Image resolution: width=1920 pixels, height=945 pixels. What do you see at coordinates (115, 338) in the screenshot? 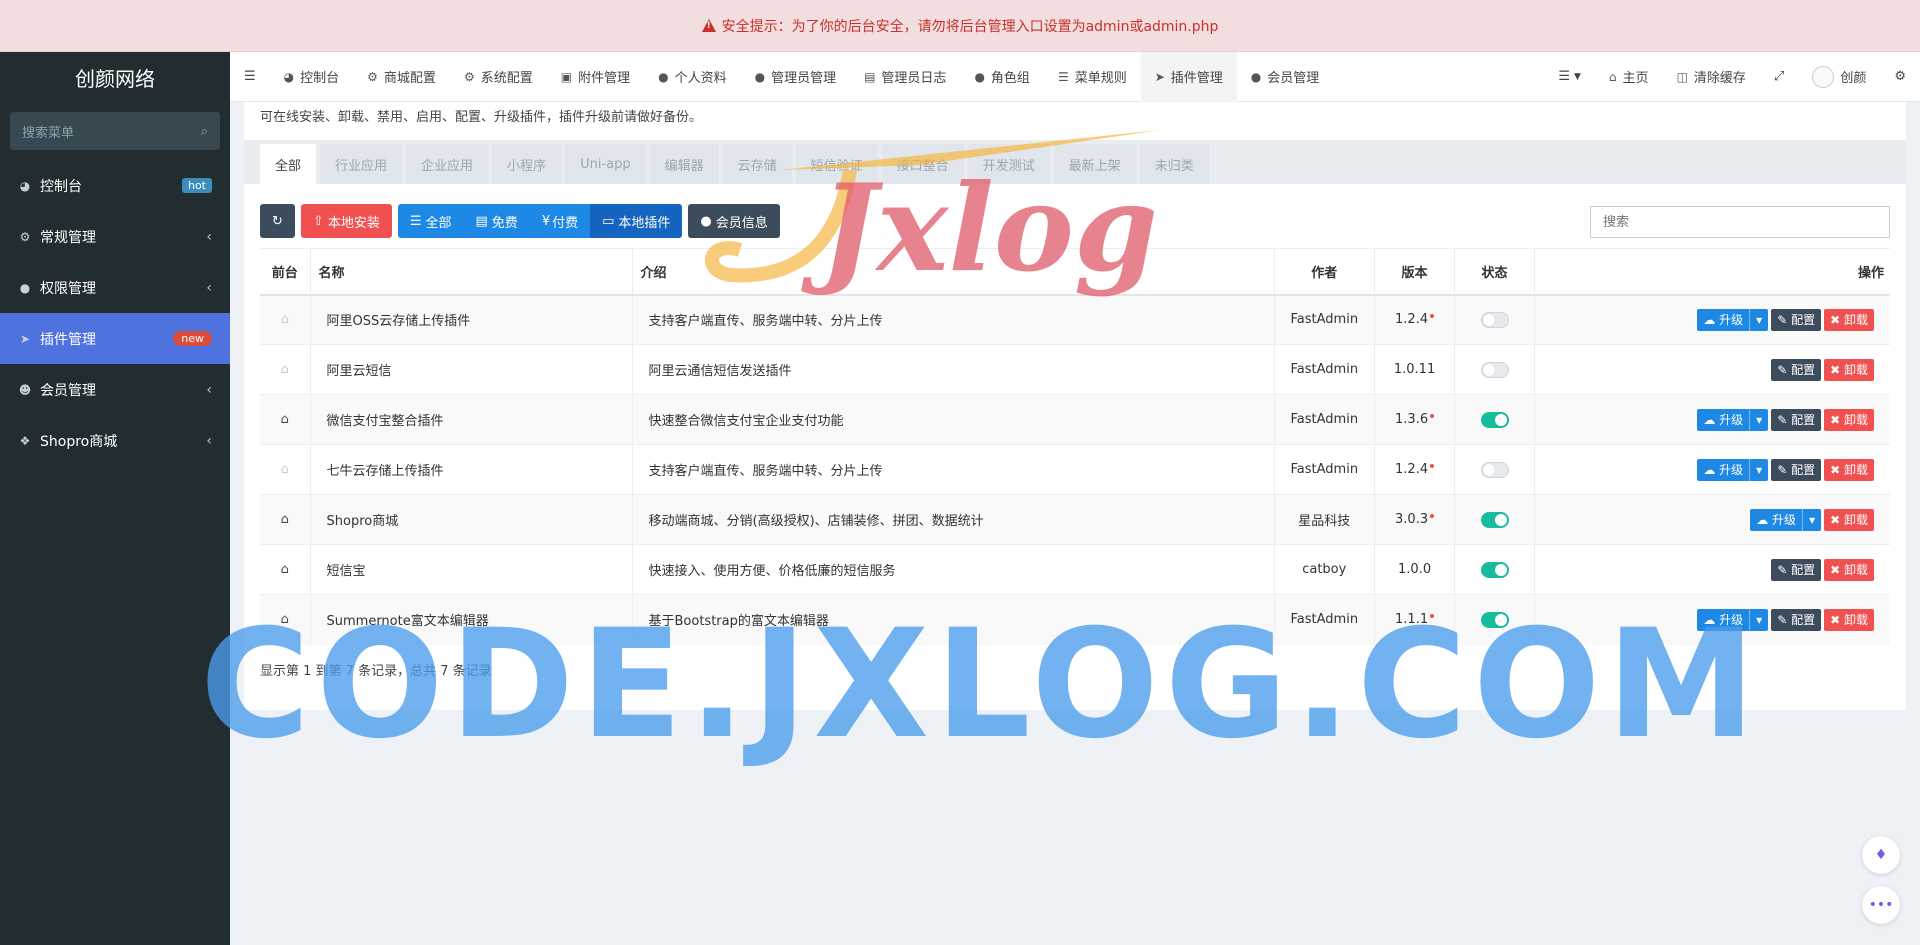
I see `sidebar-item-plugins: ➤ 插件管理 new` at bounding box center [115, 338].